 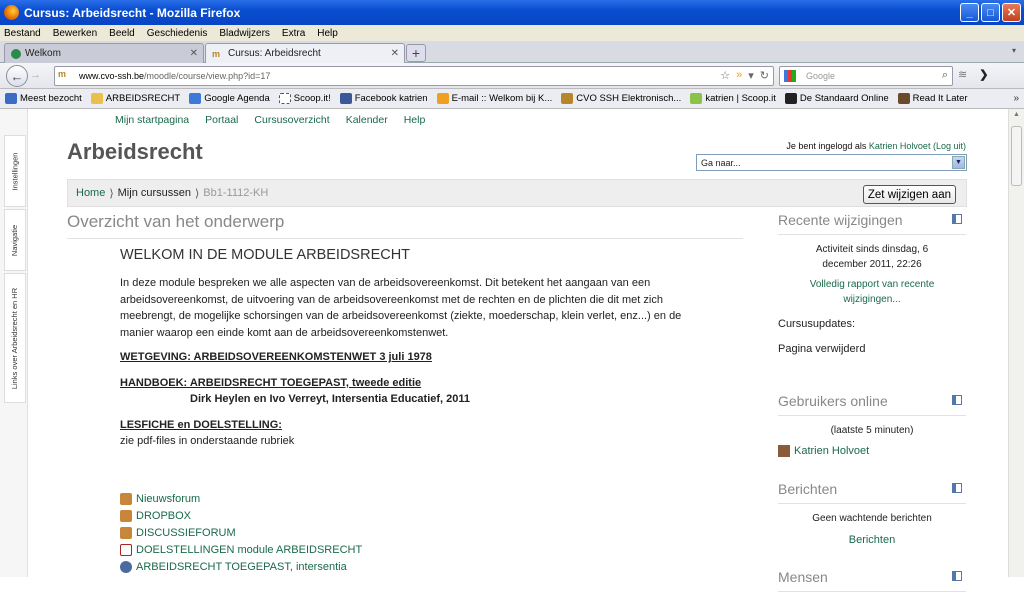 What do you see at coordinates (152, 120) in the screenshot?
I see `nav-link-startpagina: Mijn startpagina` at bounding box center [152, 120].